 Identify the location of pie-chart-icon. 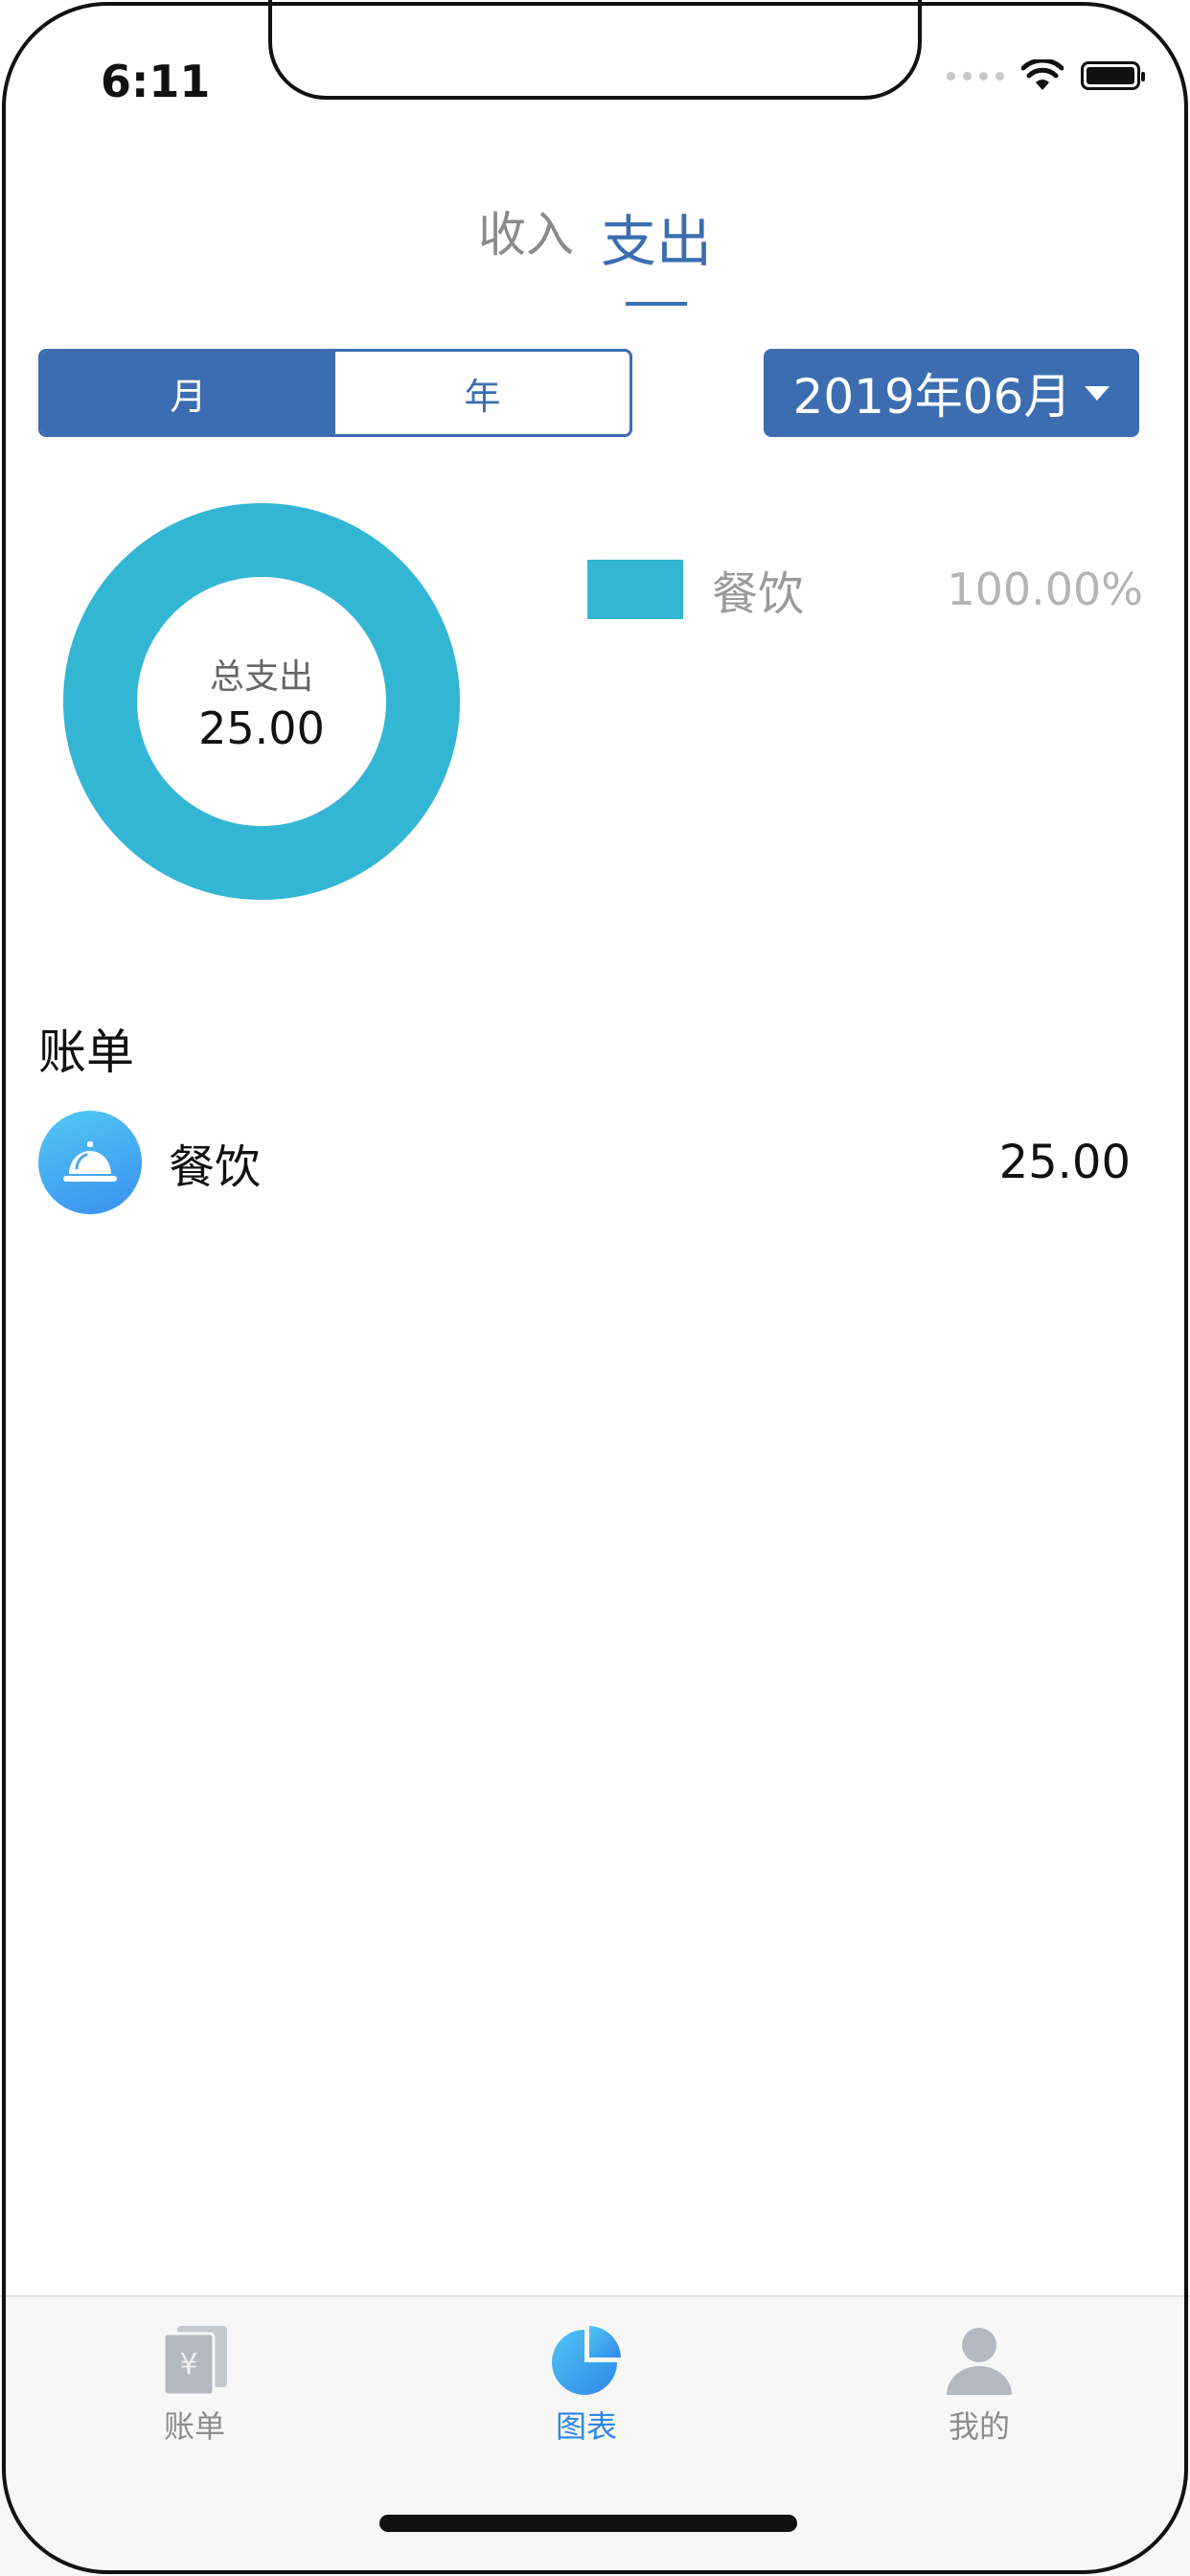
(587, 2360).